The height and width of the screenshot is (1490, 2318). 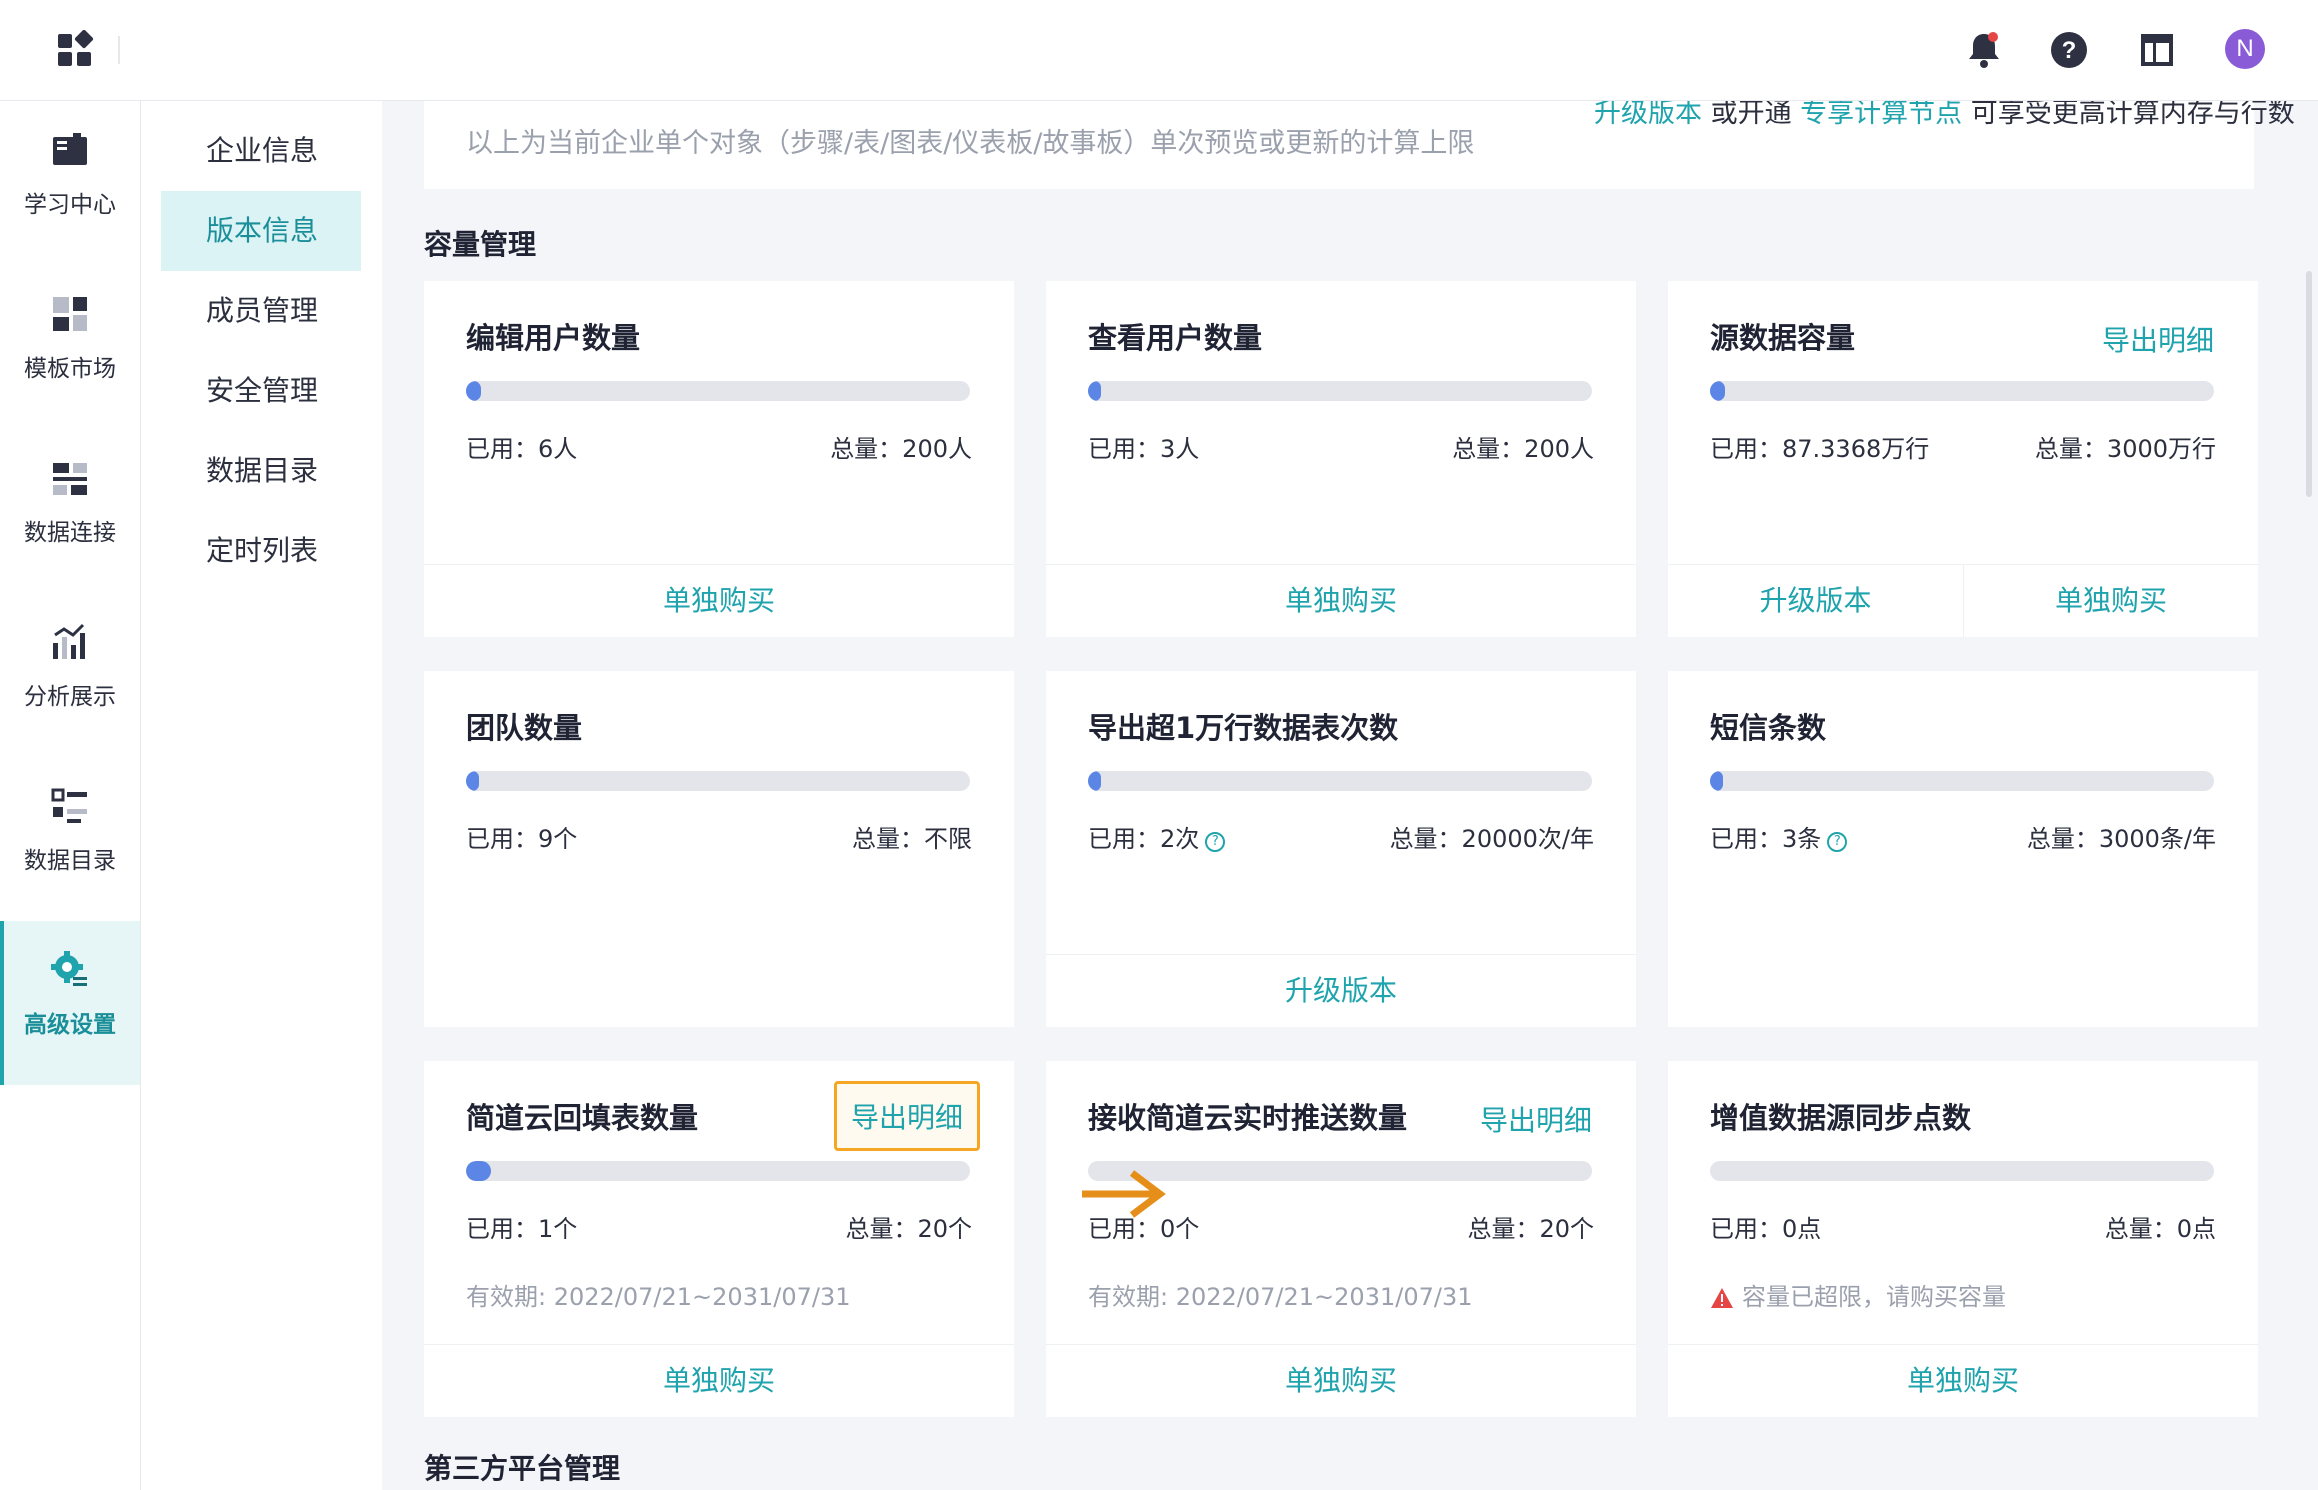 I want to click on chart-icon, so click(x=69, y=641).